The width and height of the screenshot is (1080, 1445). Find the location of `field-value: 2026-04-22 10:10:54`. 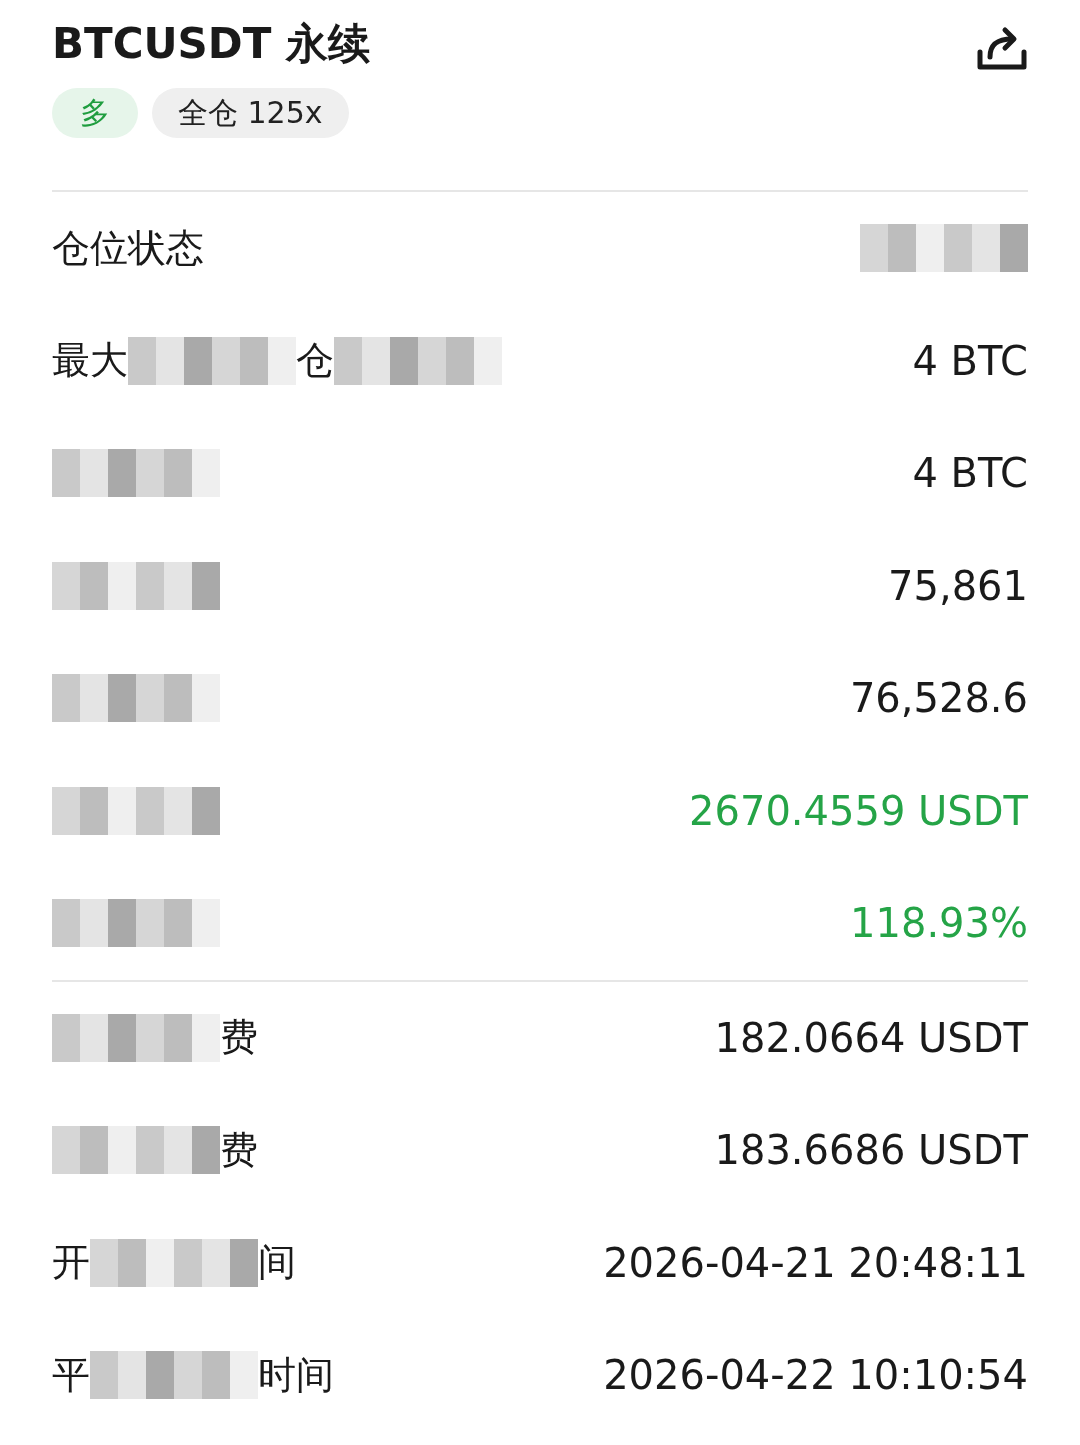

field-value: 2026-04-22 10:10:54 is located at coordinates (815, 1375).